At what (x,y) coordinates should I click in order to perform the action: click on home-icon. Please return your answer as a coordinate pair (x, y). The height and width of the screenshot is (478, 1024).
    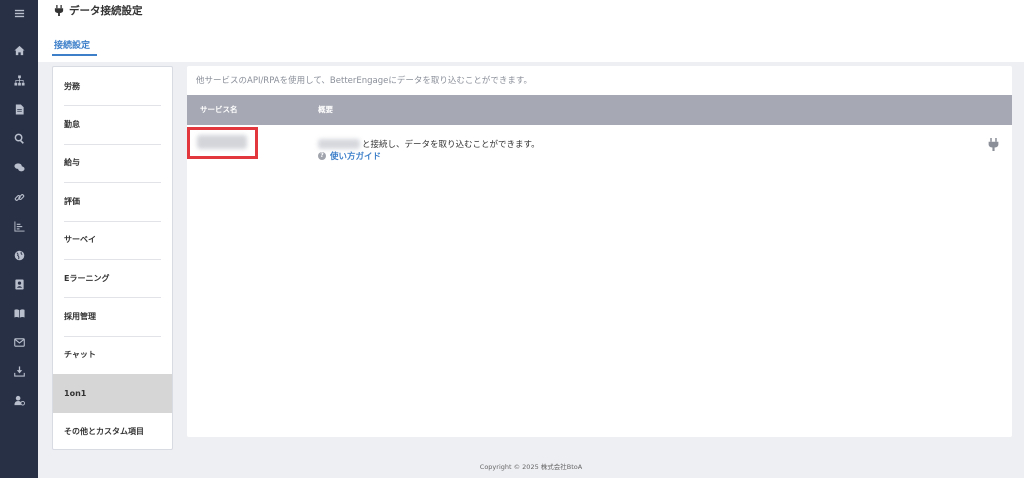
    Looking at the image, I should click on (19, 50).